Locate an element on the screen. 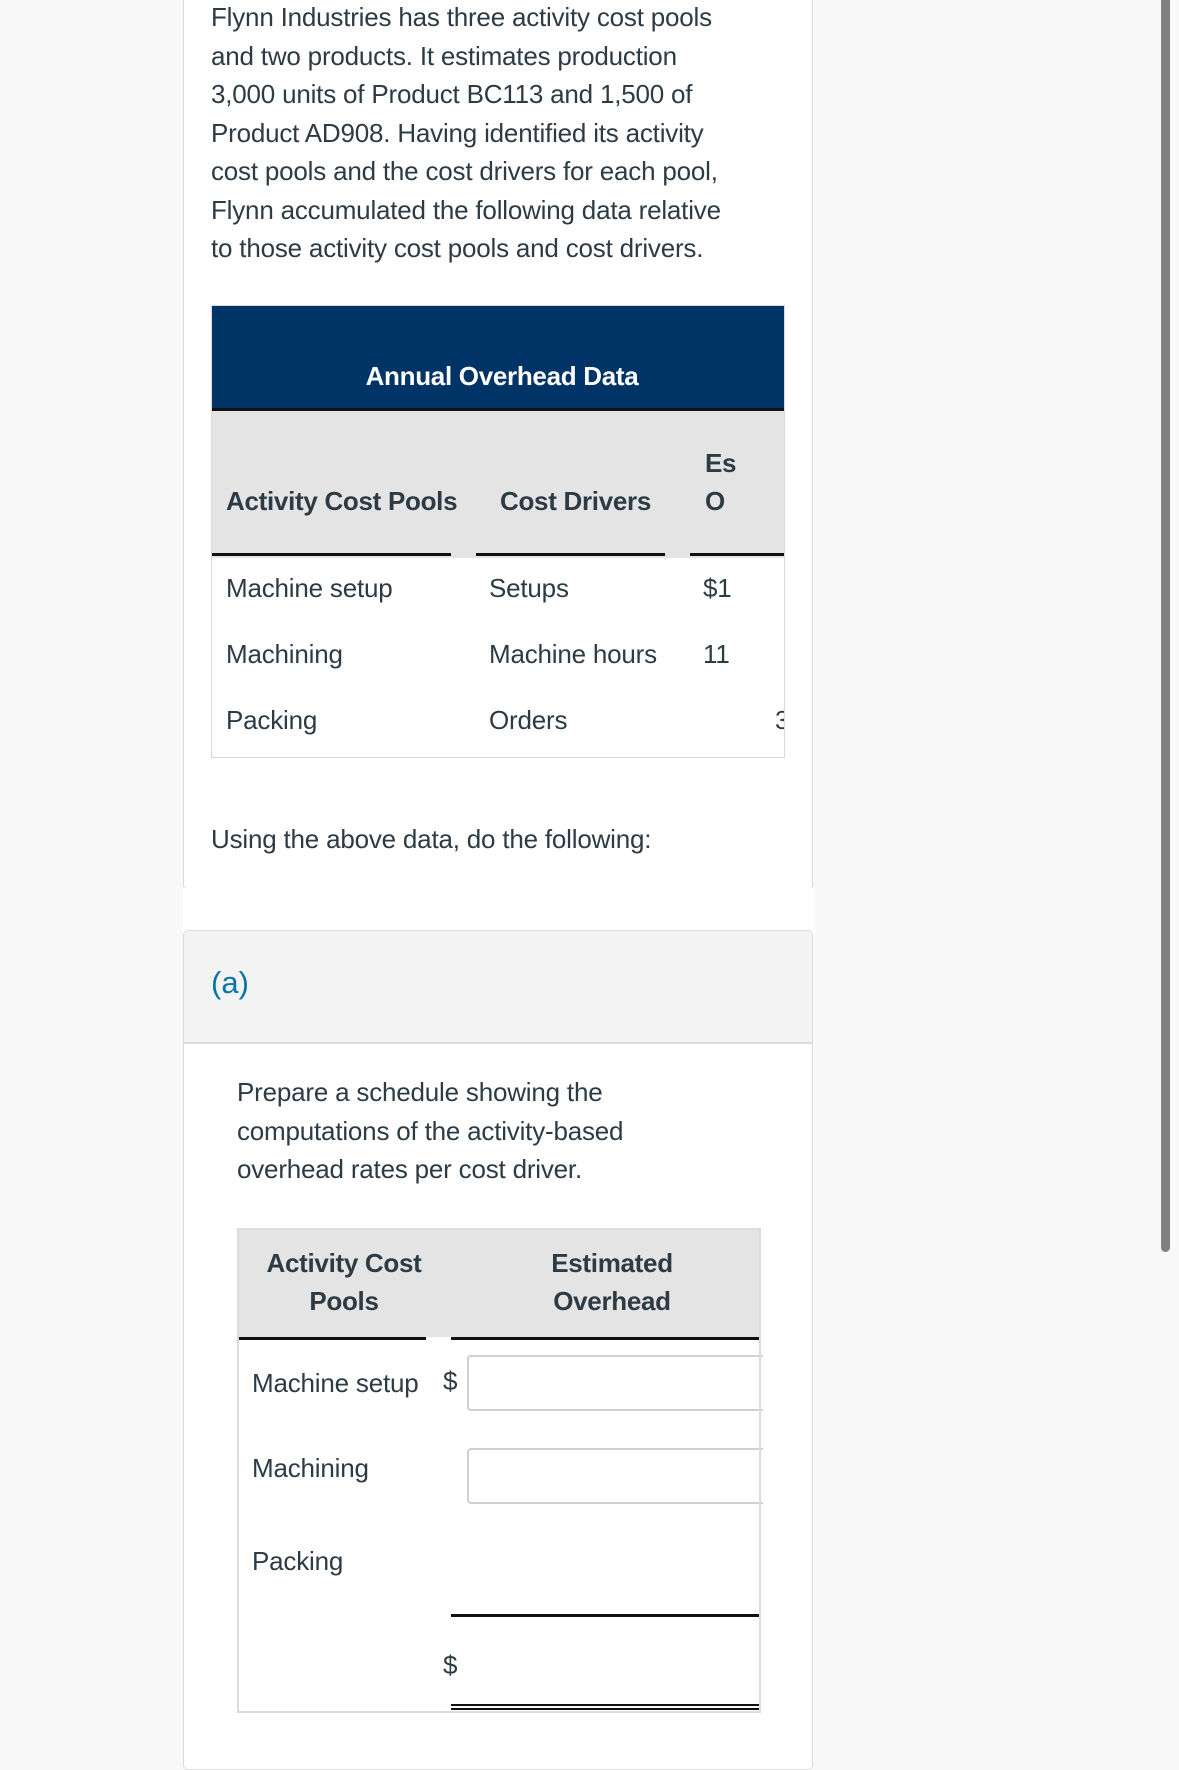  scrollbar-thumb is located at coordinates (1165, 626).